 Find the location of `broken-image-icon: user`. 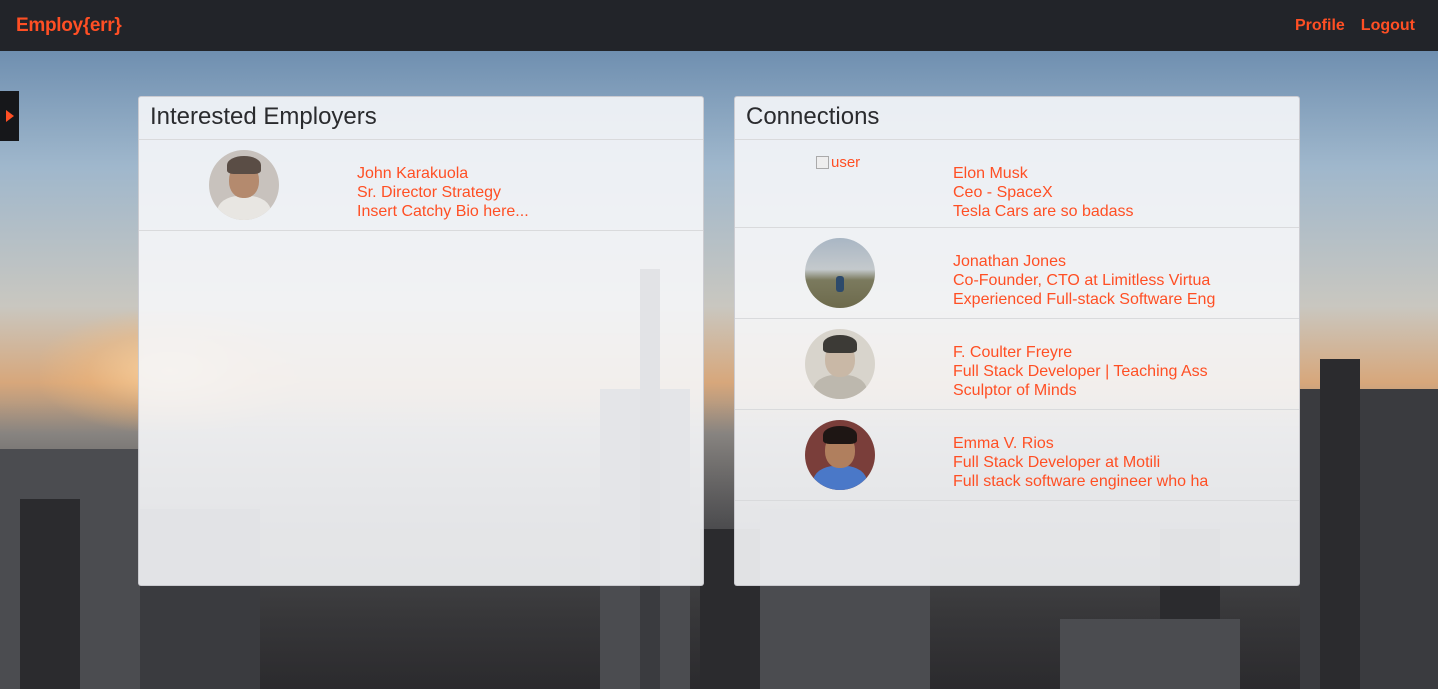

broken-image-icon: user is located at coordinates (838, 162).